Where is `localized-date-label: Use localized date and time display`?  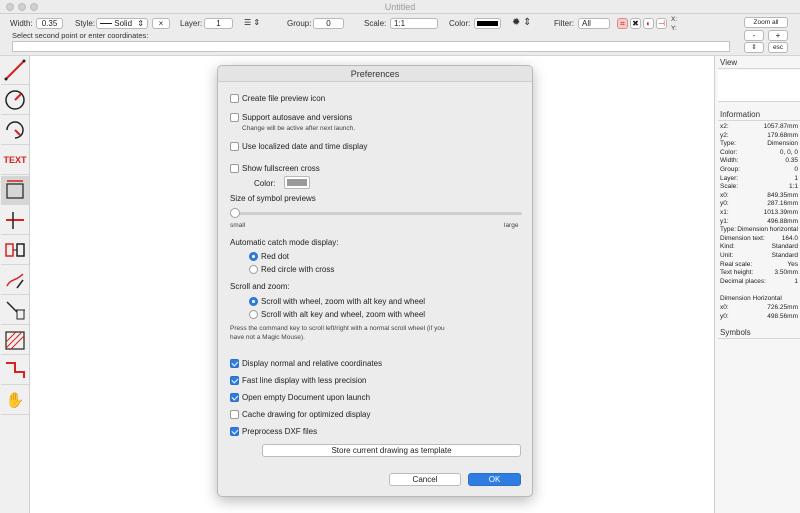 localized-date-label: Use localized date and time display is located at coordinates (305, 146).